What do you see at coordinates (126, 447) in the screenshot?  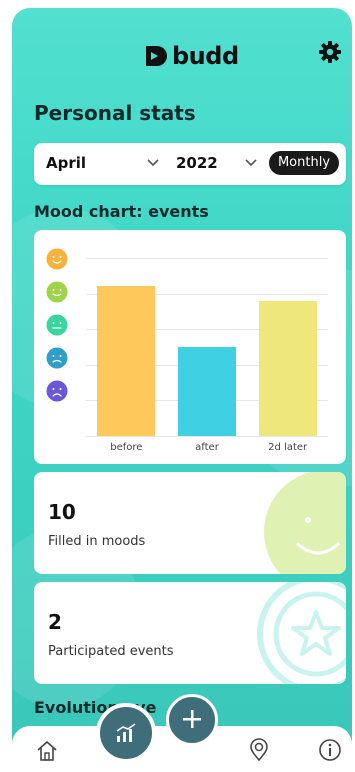 I see `x-tick-label: before` at bounding box center [126, 447].